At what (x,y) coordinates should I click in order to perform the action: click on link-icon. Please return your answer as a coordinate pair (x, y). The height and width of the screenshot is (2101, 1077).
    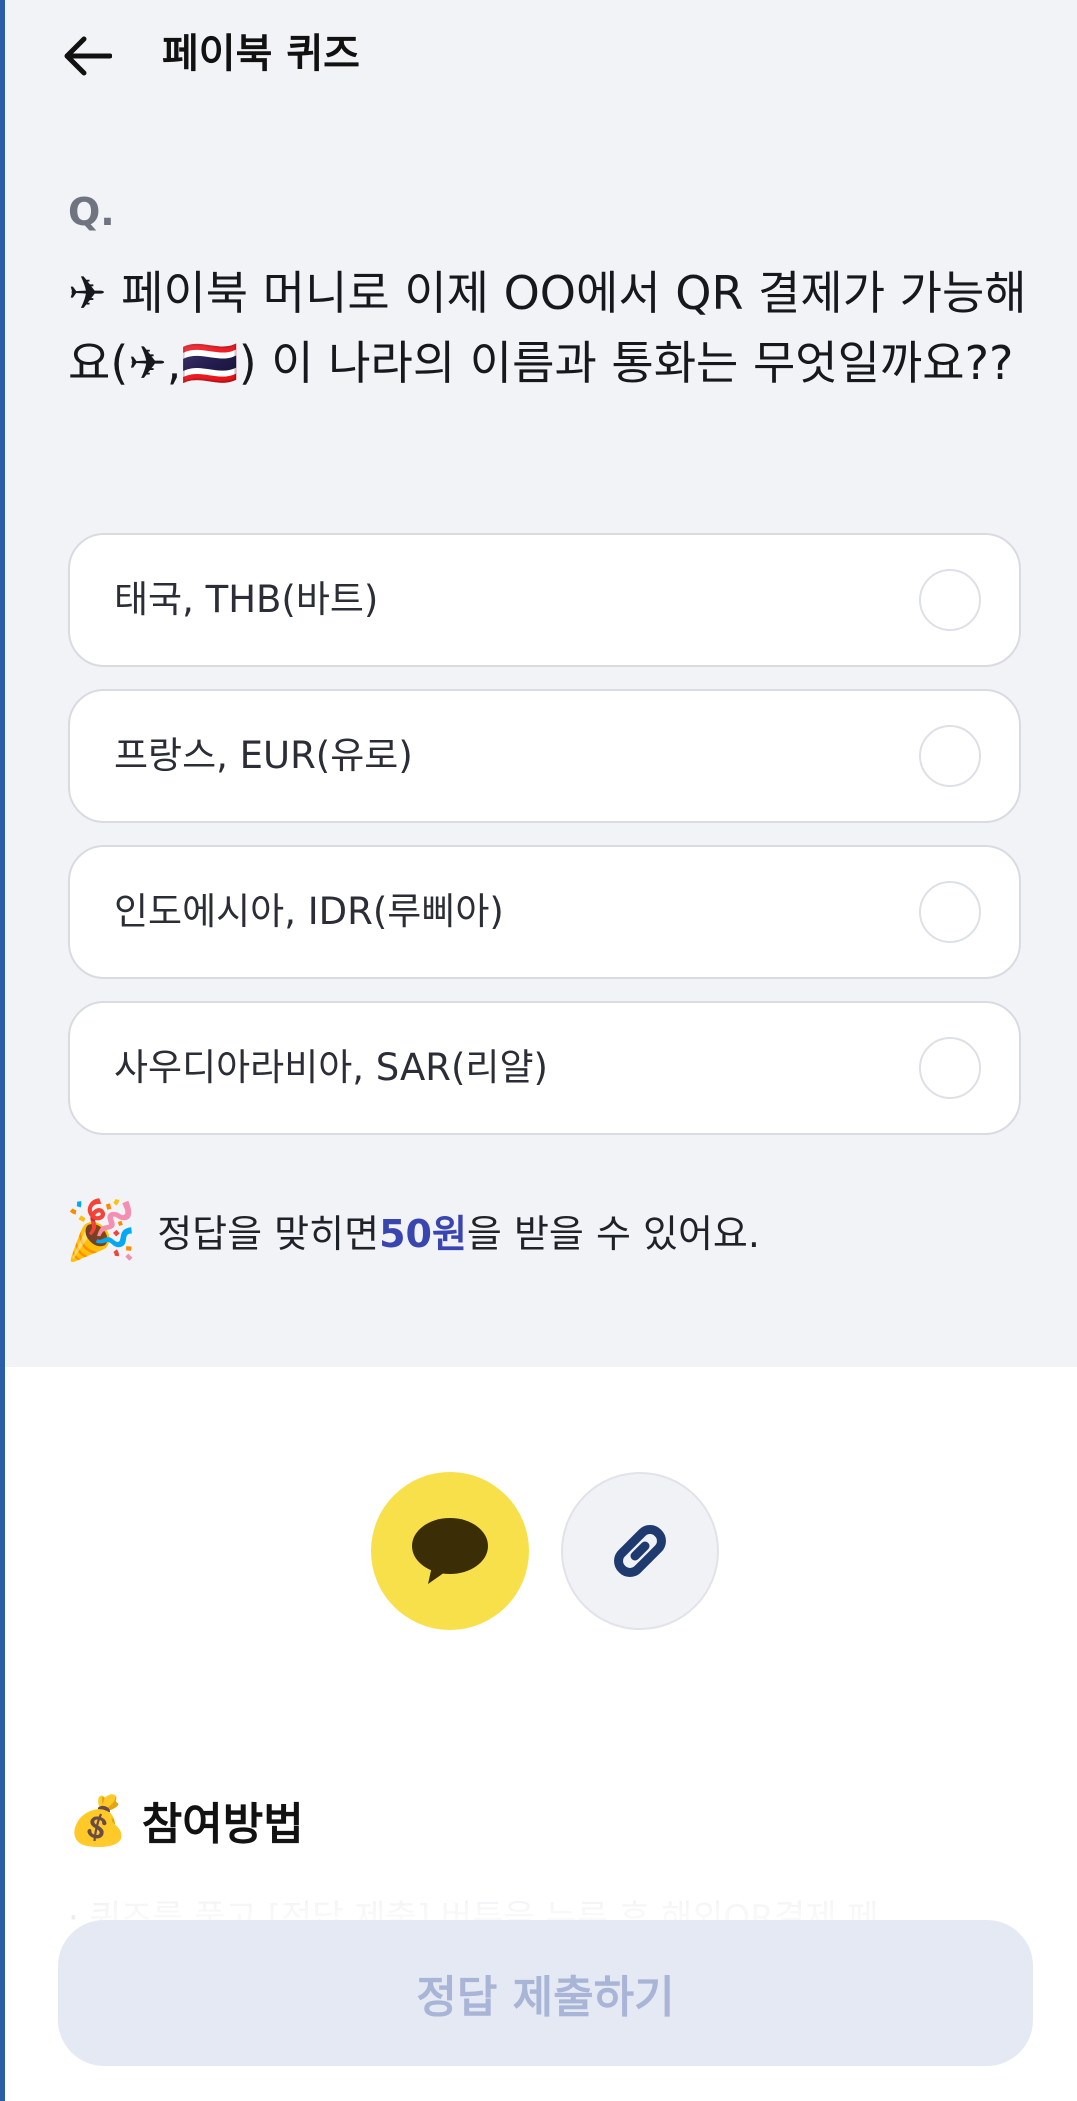
    Looking at the image, I should click on (640, 1551).